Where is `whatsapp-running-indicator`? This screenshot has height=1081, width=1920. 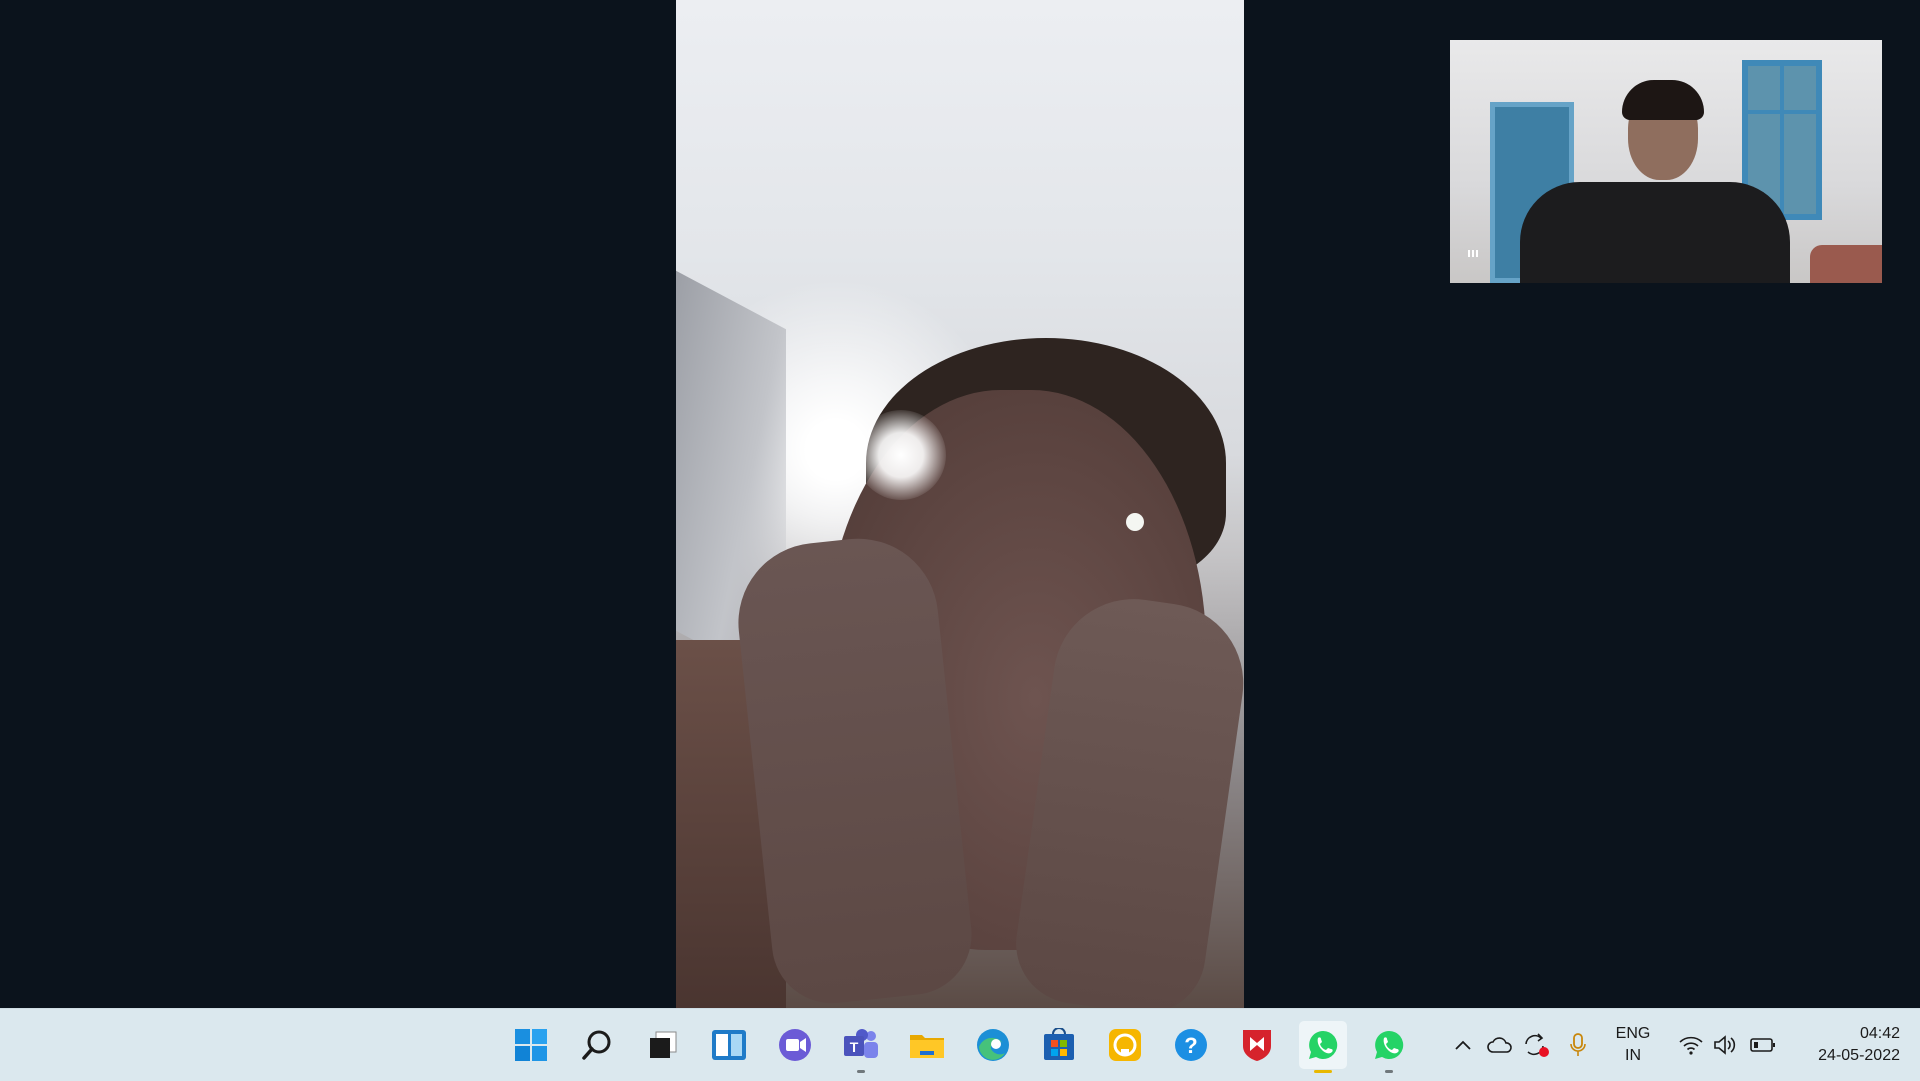
whatsapp-running-indicator is located at coordinates (1389, 1071).